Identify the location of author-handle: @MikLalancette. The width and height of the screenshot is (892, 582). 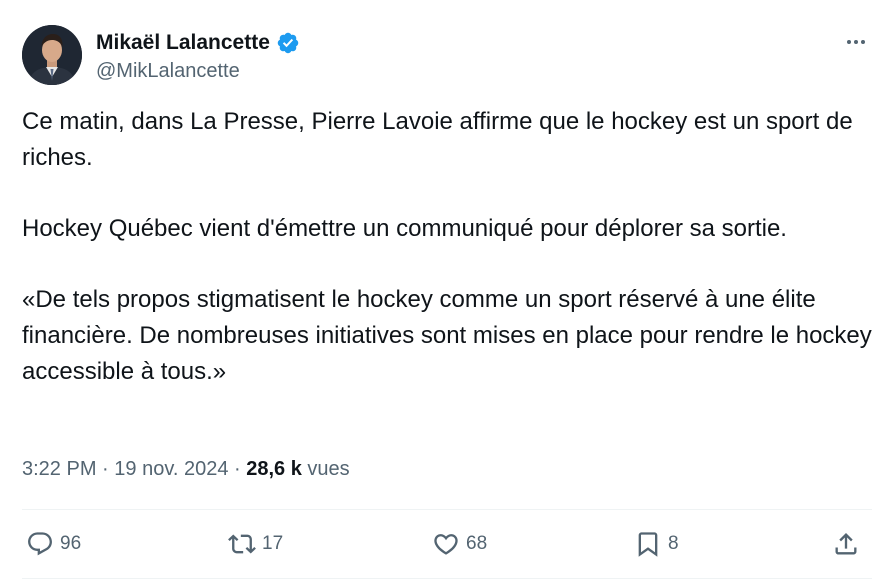
(168, 71).